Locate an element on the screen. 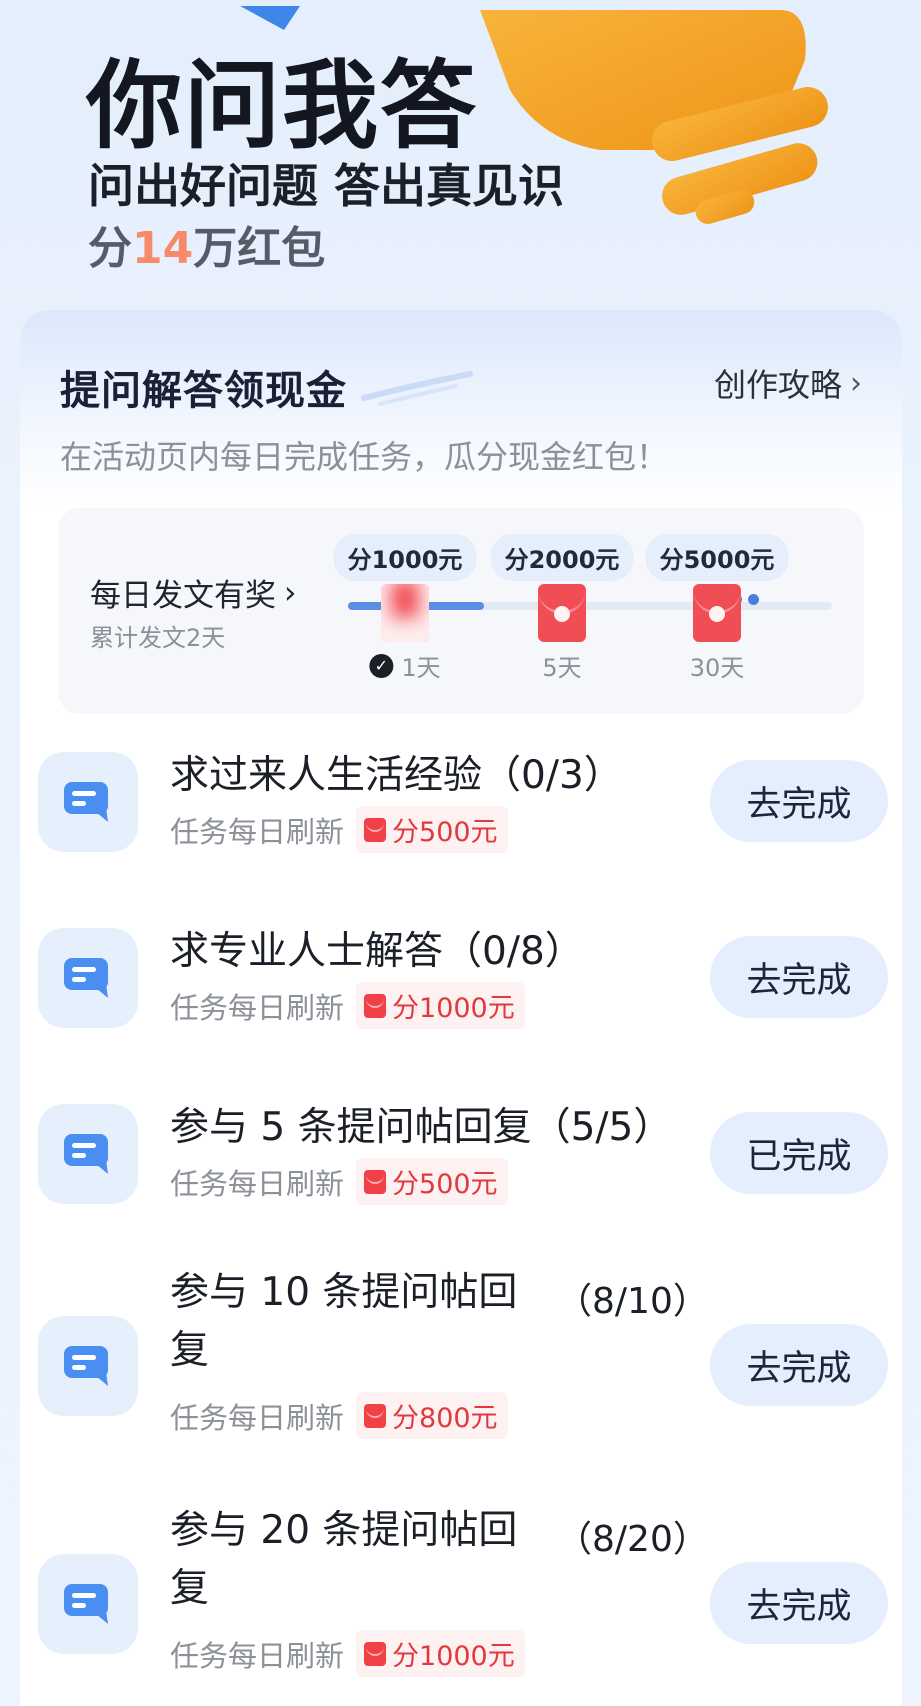  task-done-button: 已完成 is located at coordinates (799, 1153).